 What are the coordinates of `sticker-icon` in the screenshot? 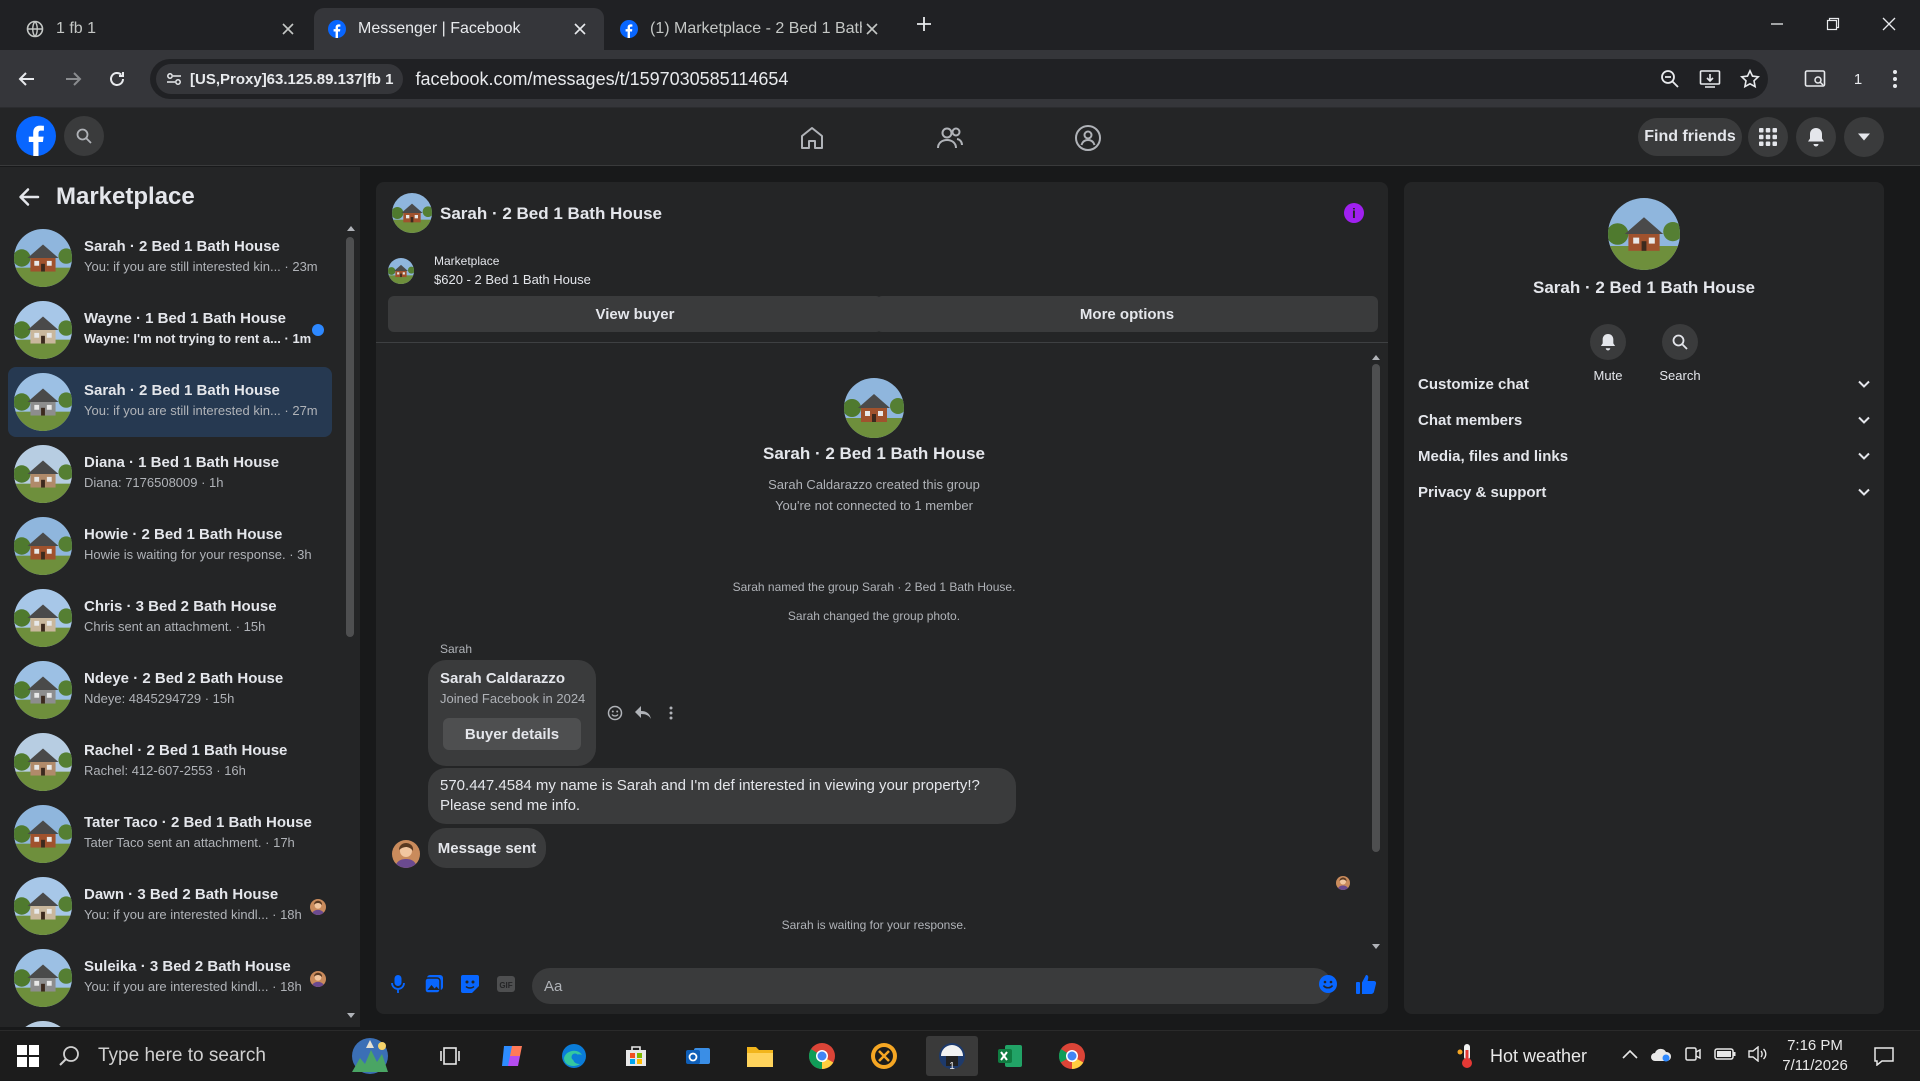 It's located at (470, 984).